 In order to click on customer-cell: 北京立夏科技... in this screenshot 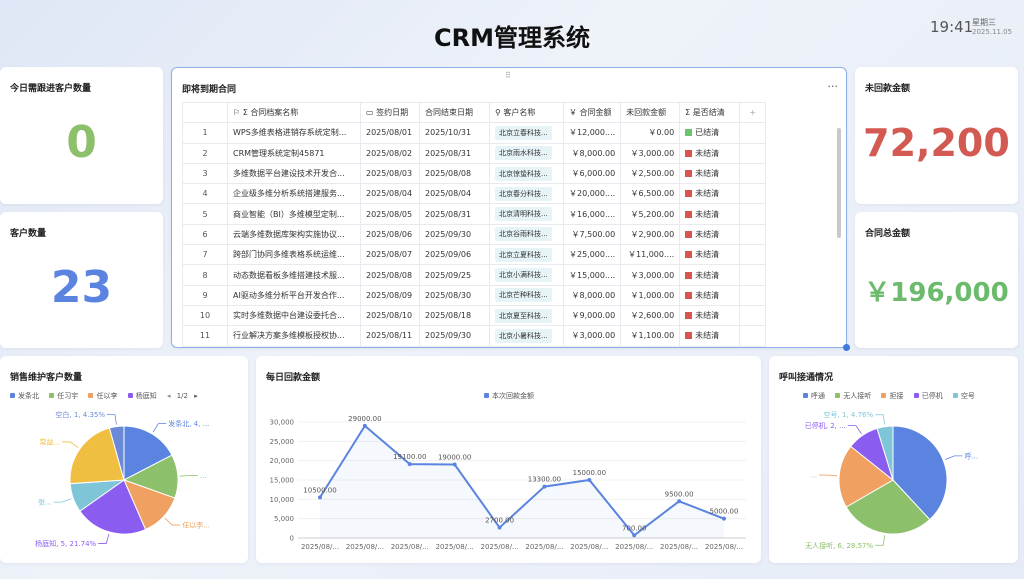, I will do `click(526, 255)`.